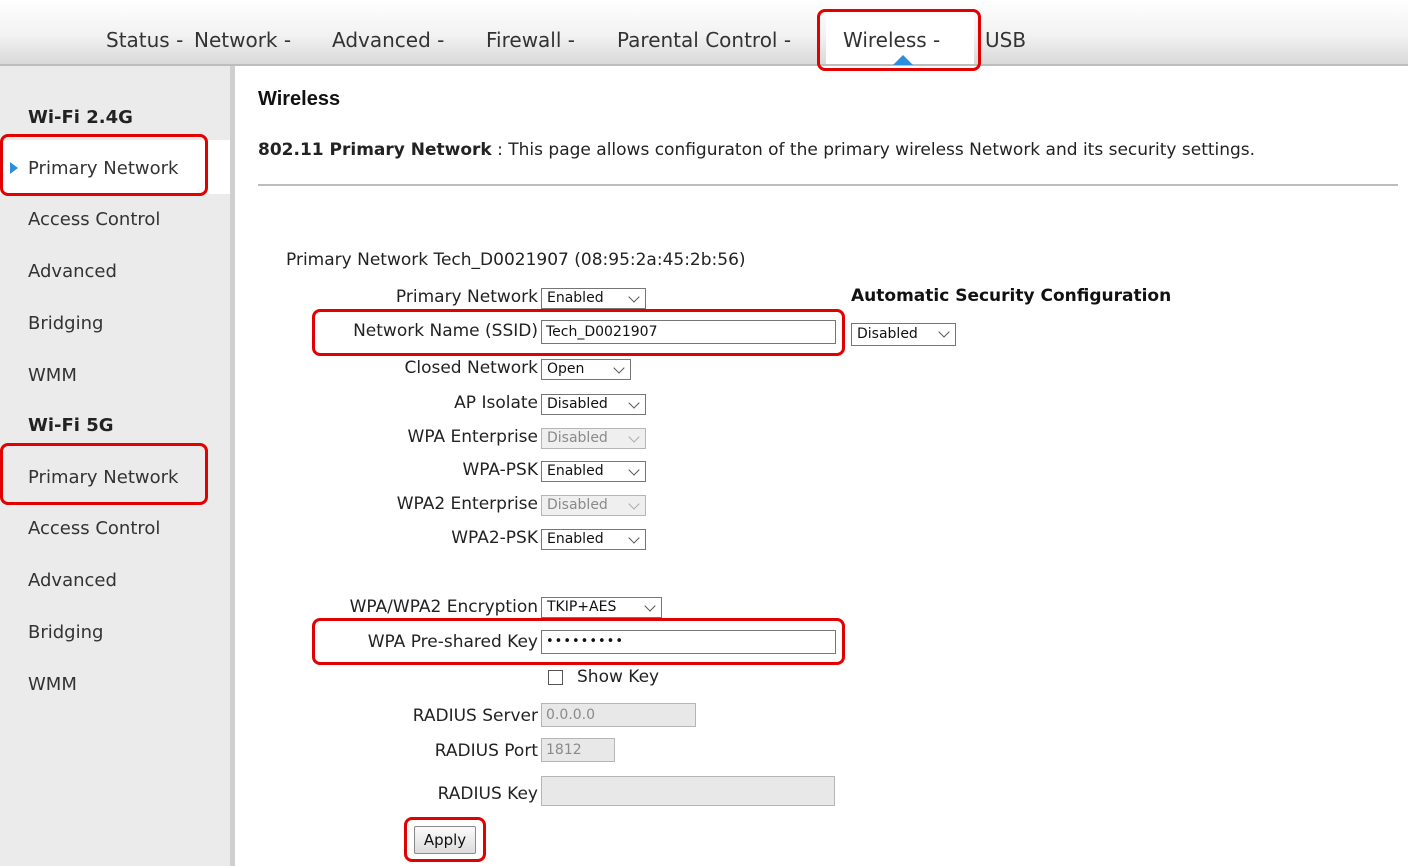  Describe the element at coordinates (575, 539) in the screenshot. I see `wpa2-psk-value: Enabled` at that location.